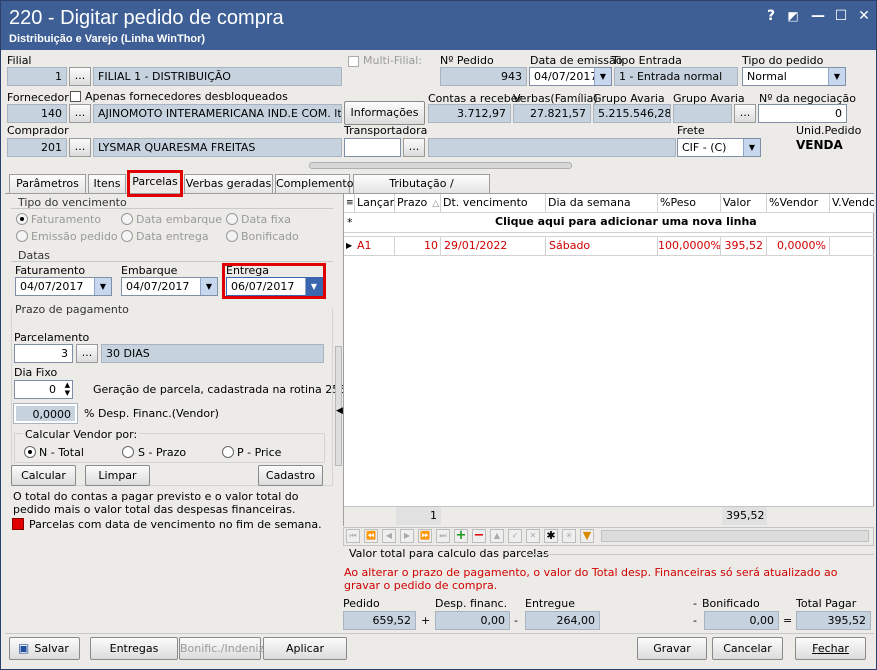 The width and height of the screenshot is (877, 670). I want to click on col-peso: %Peso, so click(689, 203).